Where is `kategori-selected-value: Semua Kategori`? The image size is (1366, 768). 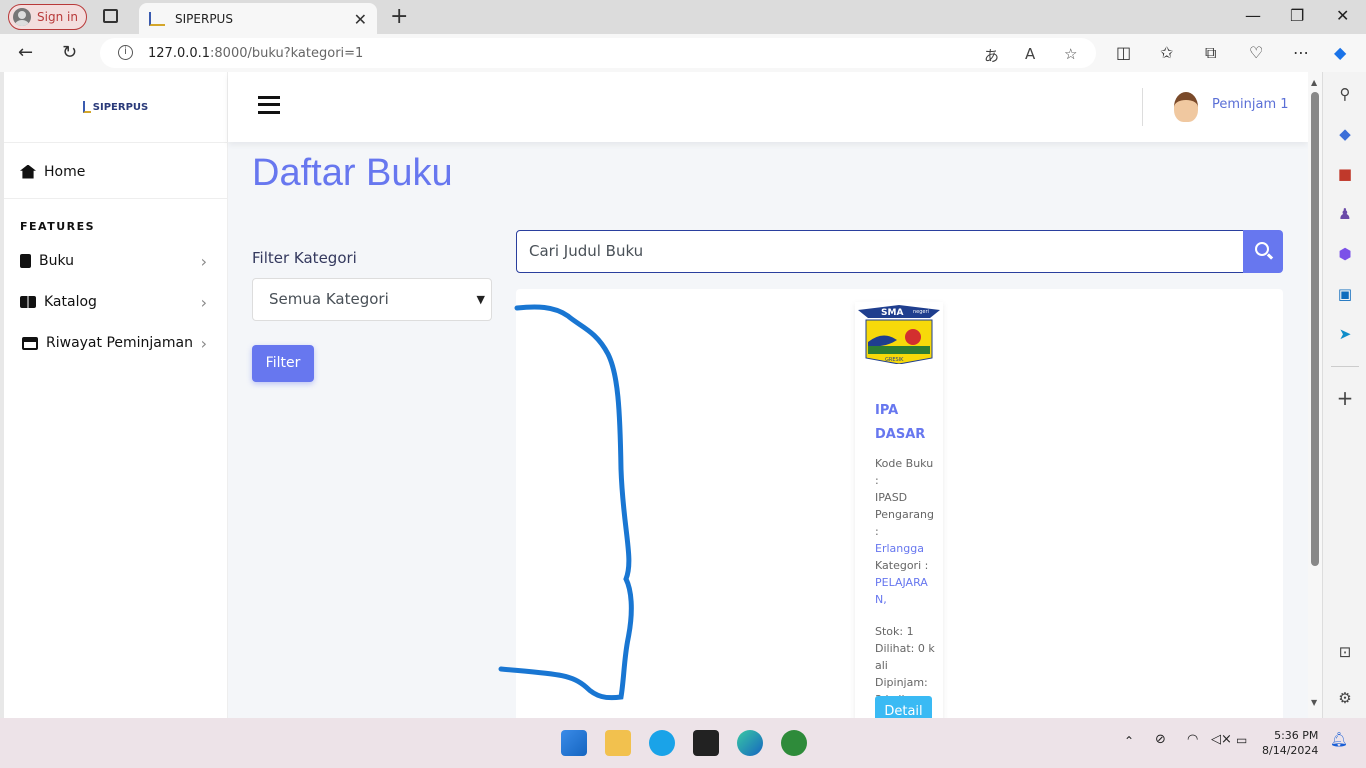 kategori-selected-value: Semua Kategori is located at coordinates (329, 299).